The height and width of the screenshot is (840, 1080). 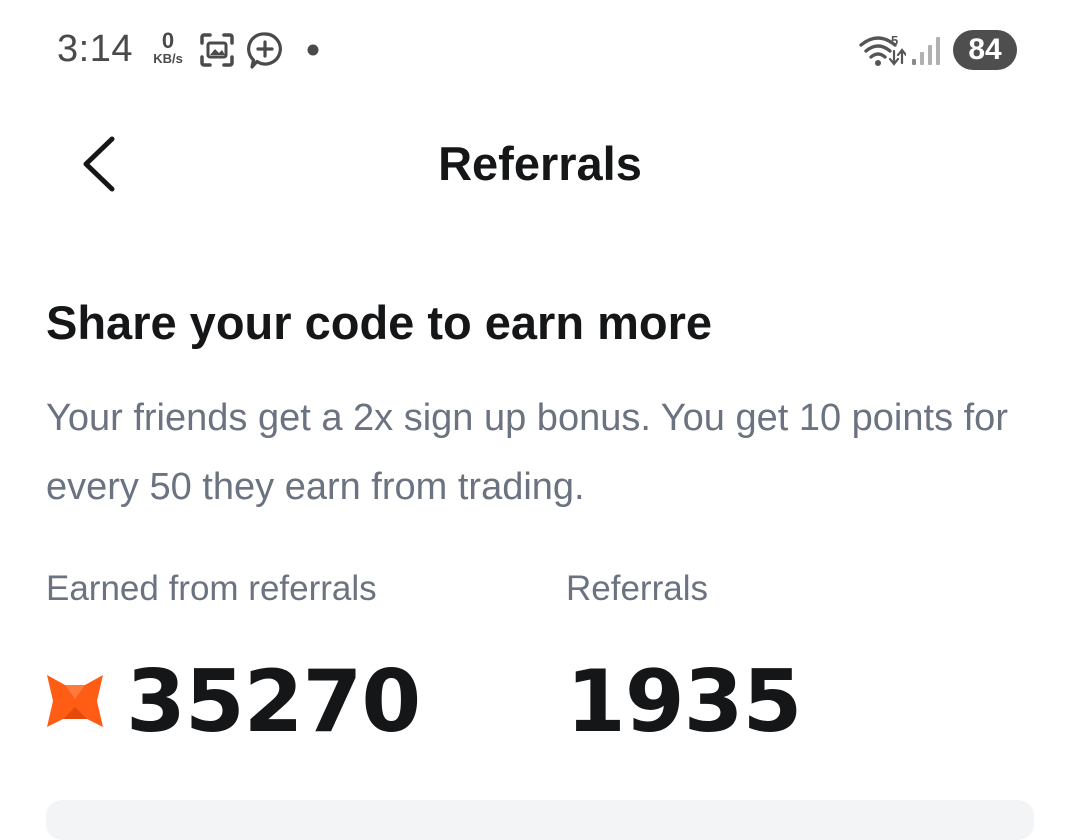 I want to click on network-speed: 0 KB/s, so click(x=168, y=52).